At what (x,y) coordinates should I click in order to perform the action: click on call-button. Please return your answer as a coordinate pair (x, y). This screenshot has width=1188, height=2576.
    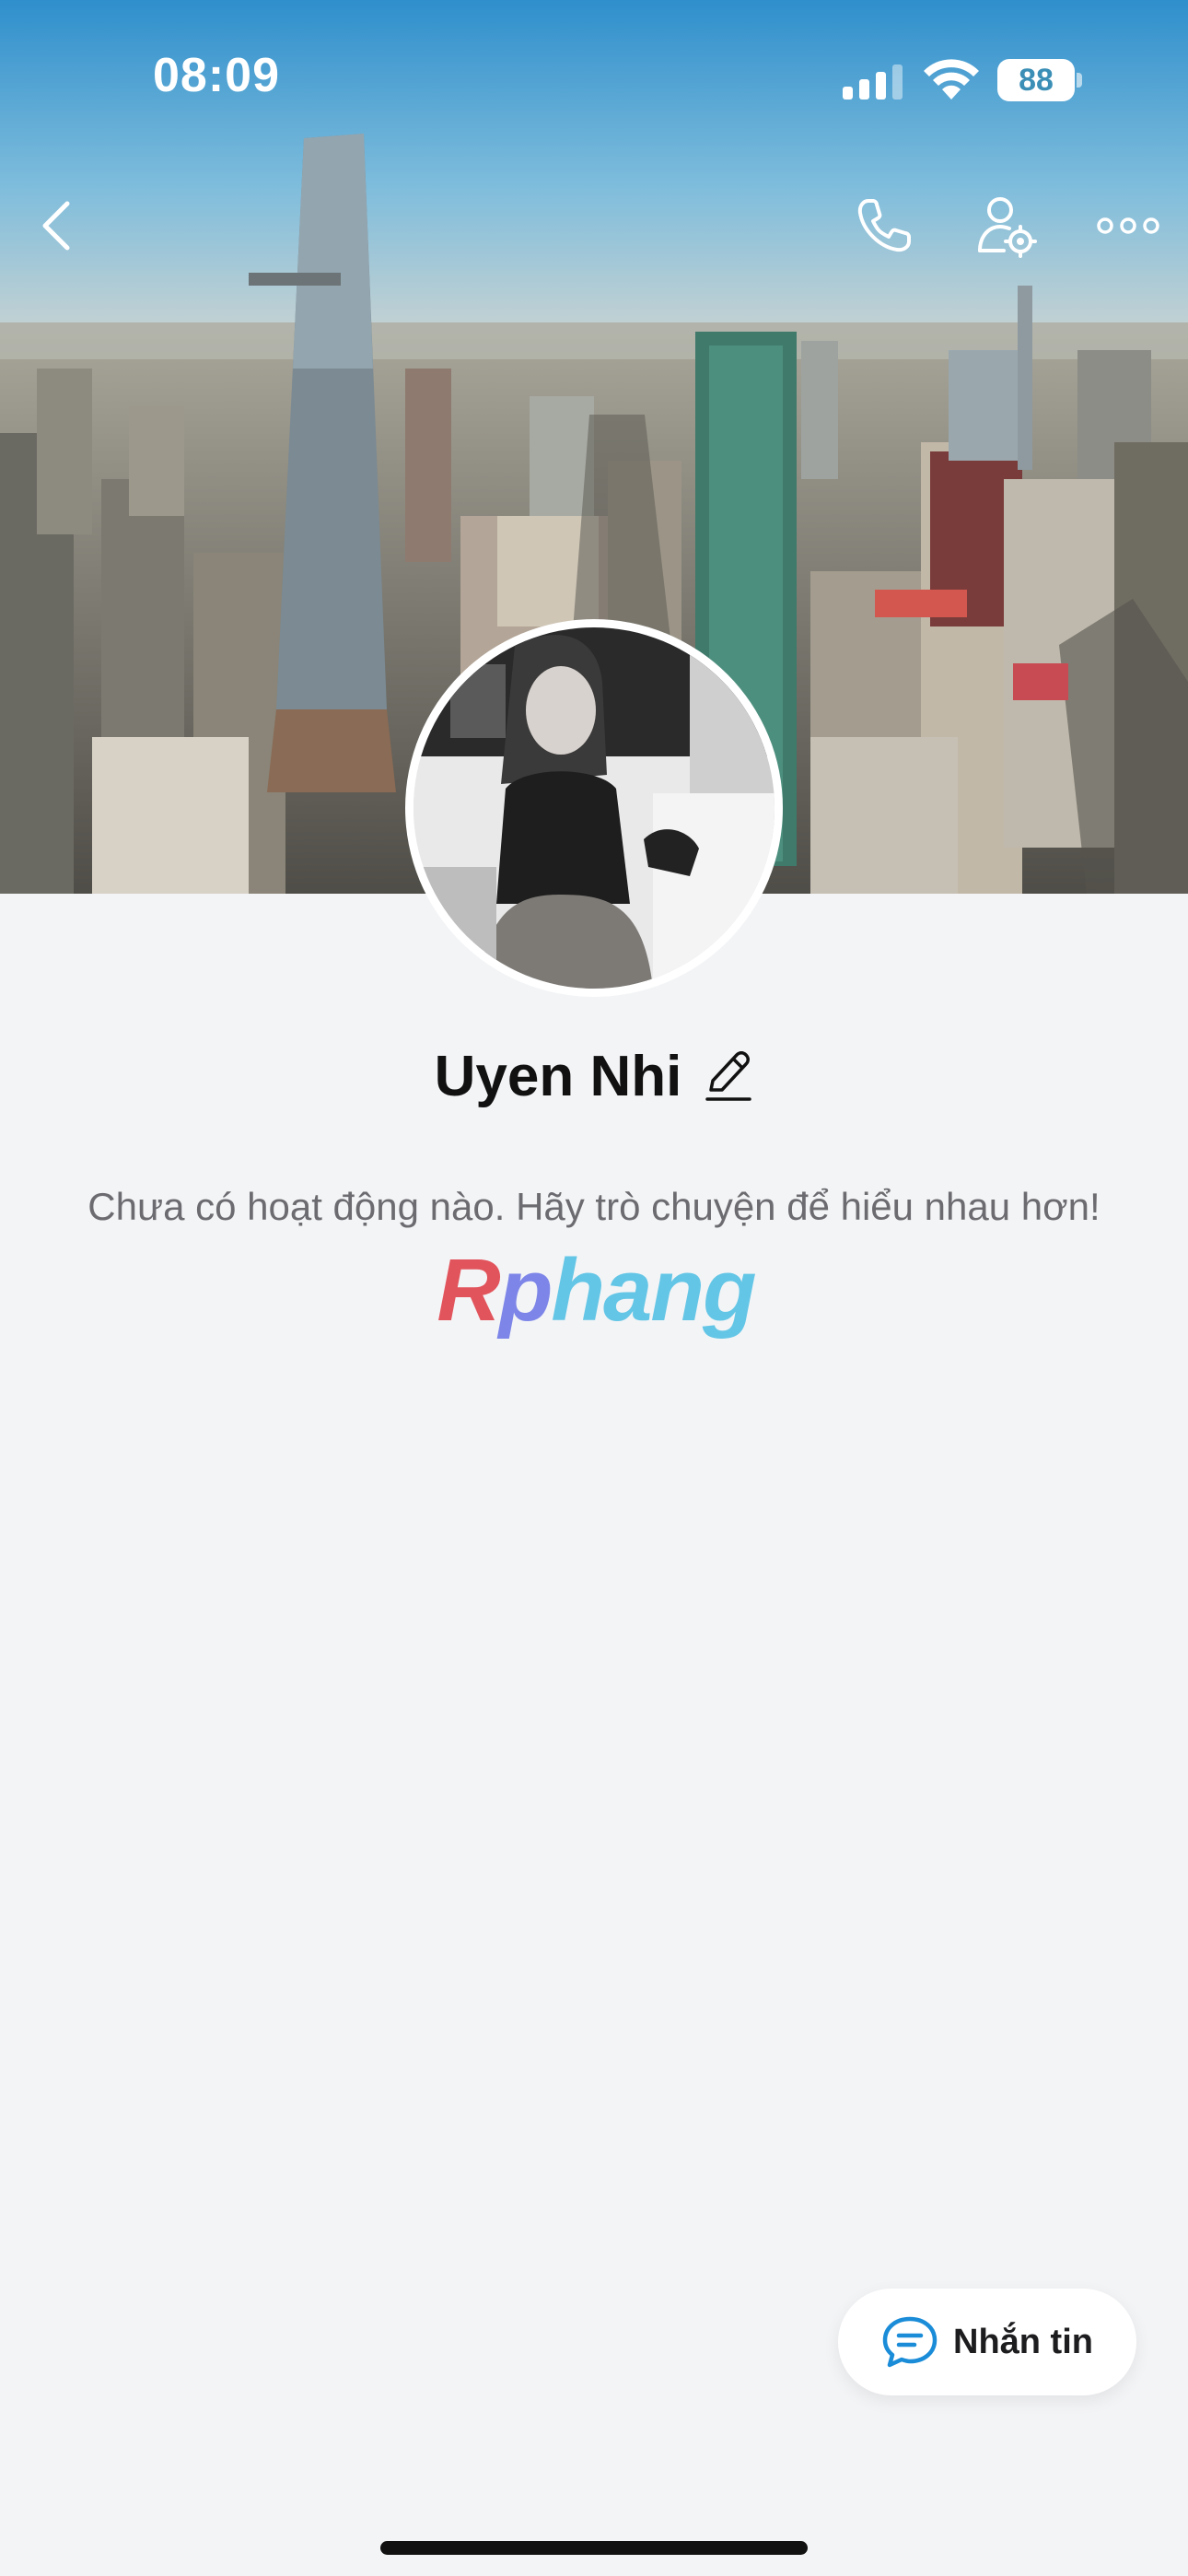
    Looking at the image, I should click on (884, 225).